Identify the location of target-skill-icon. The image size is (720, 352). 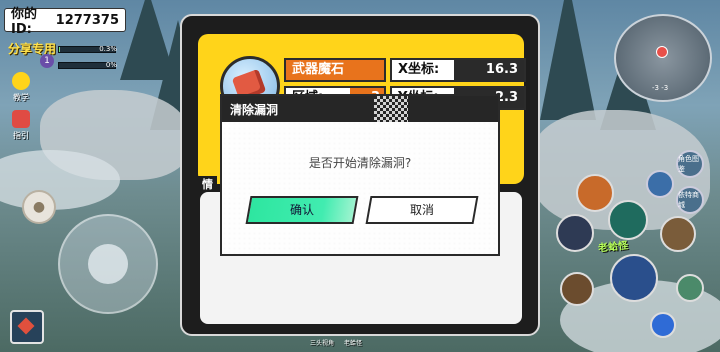
(690, 288).